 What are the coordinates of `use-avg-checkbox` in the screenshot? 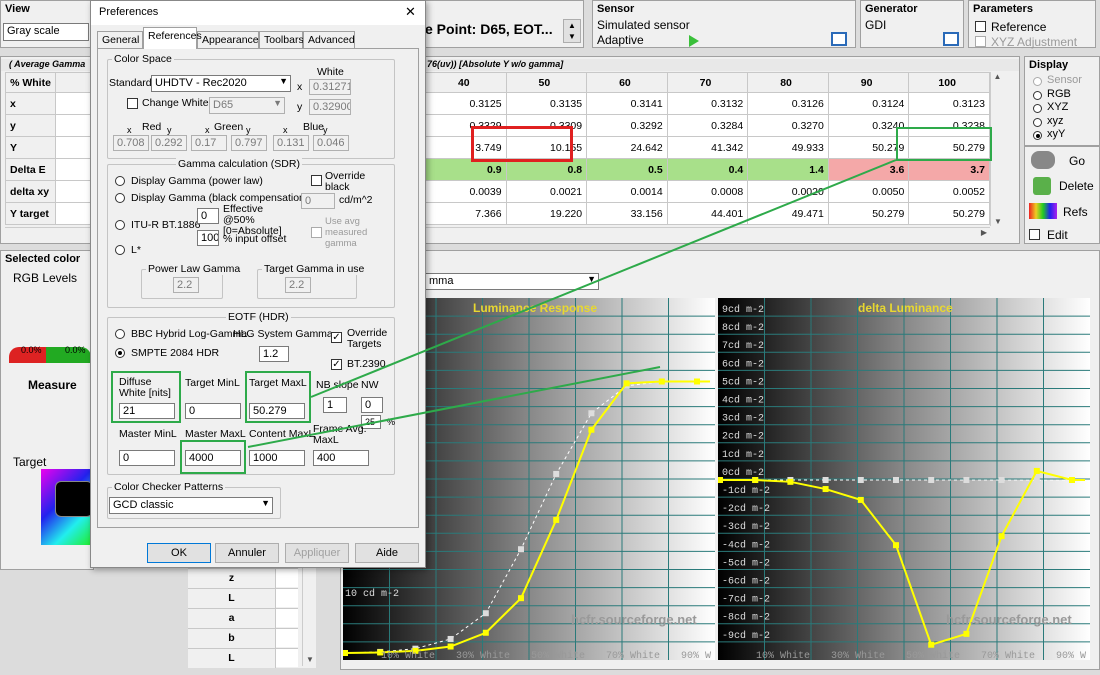 It's located at (316, 232).